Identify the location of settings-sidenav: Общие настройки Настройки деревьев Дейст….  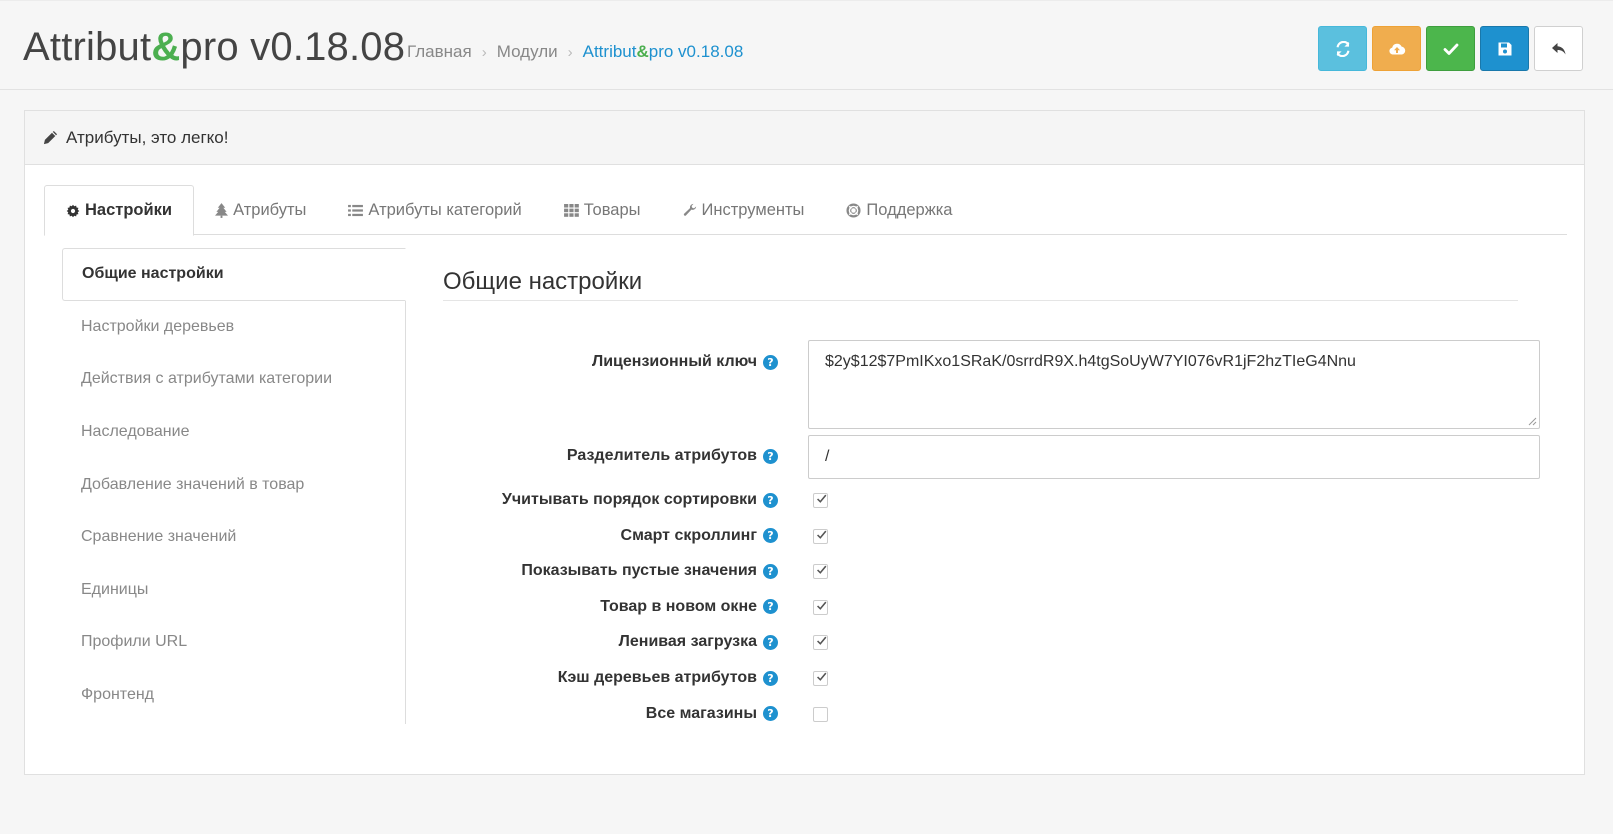
(234, 486).